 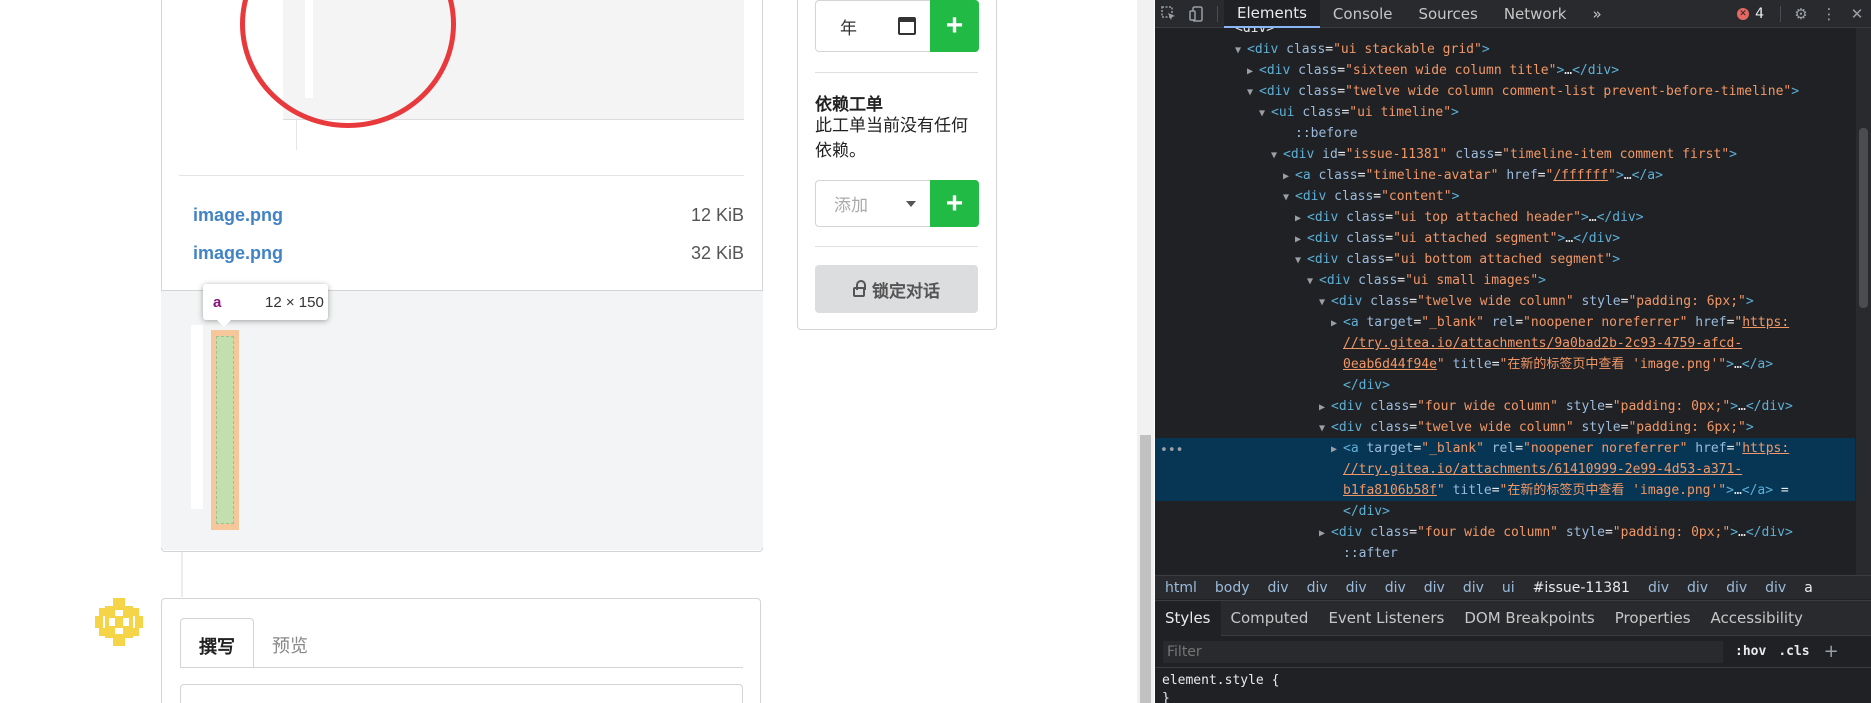 I want to click on deadline-date-input: 年, so click(x=872, y=26).